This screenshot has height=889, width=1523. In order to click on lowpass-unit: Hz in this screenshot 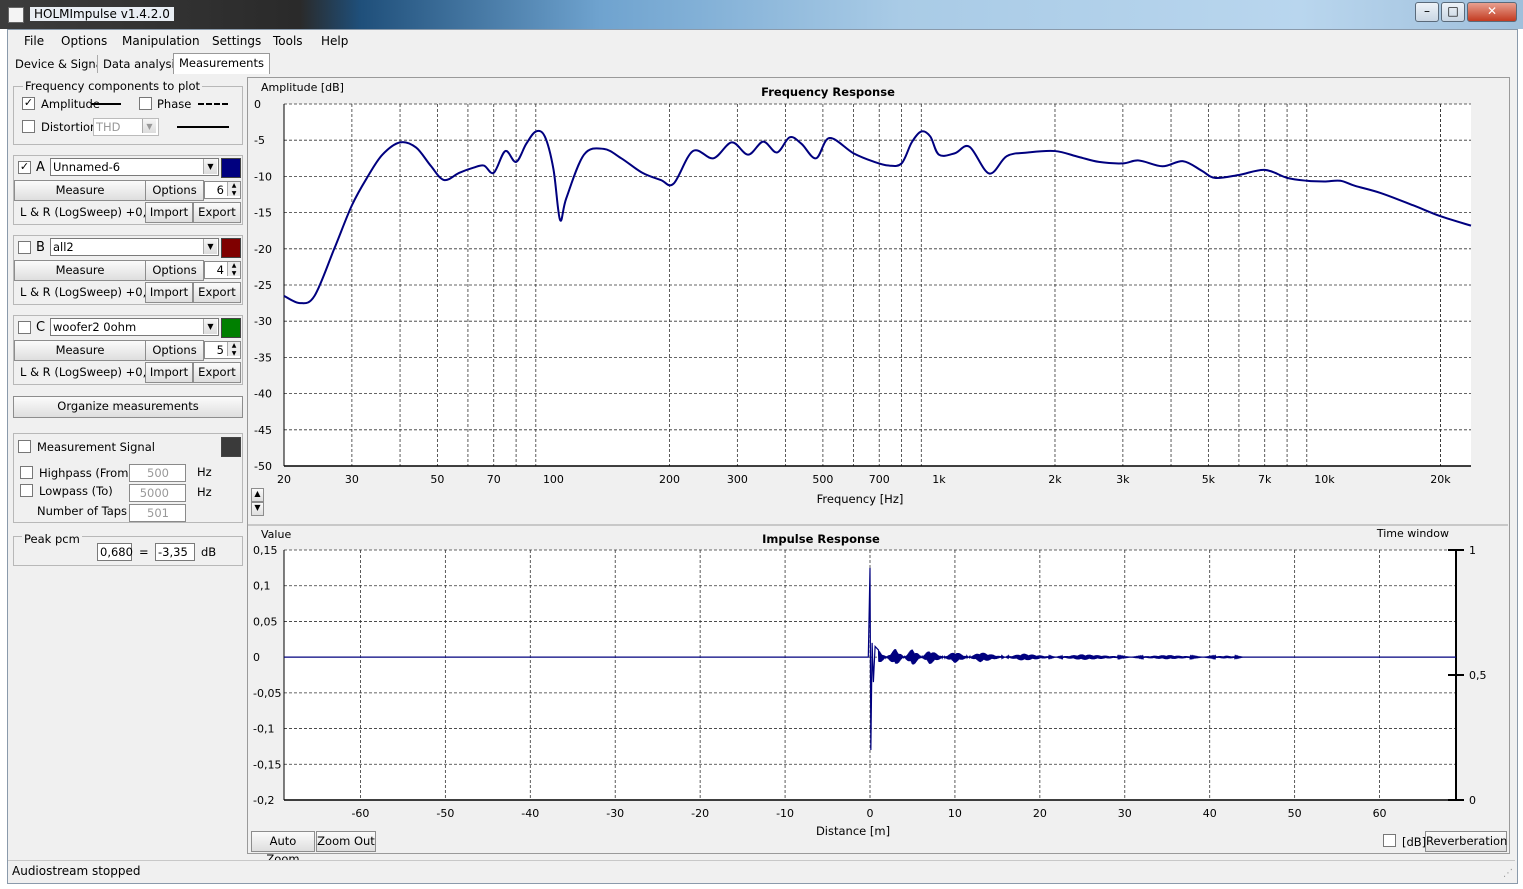, I will do `click(204, 492)`.